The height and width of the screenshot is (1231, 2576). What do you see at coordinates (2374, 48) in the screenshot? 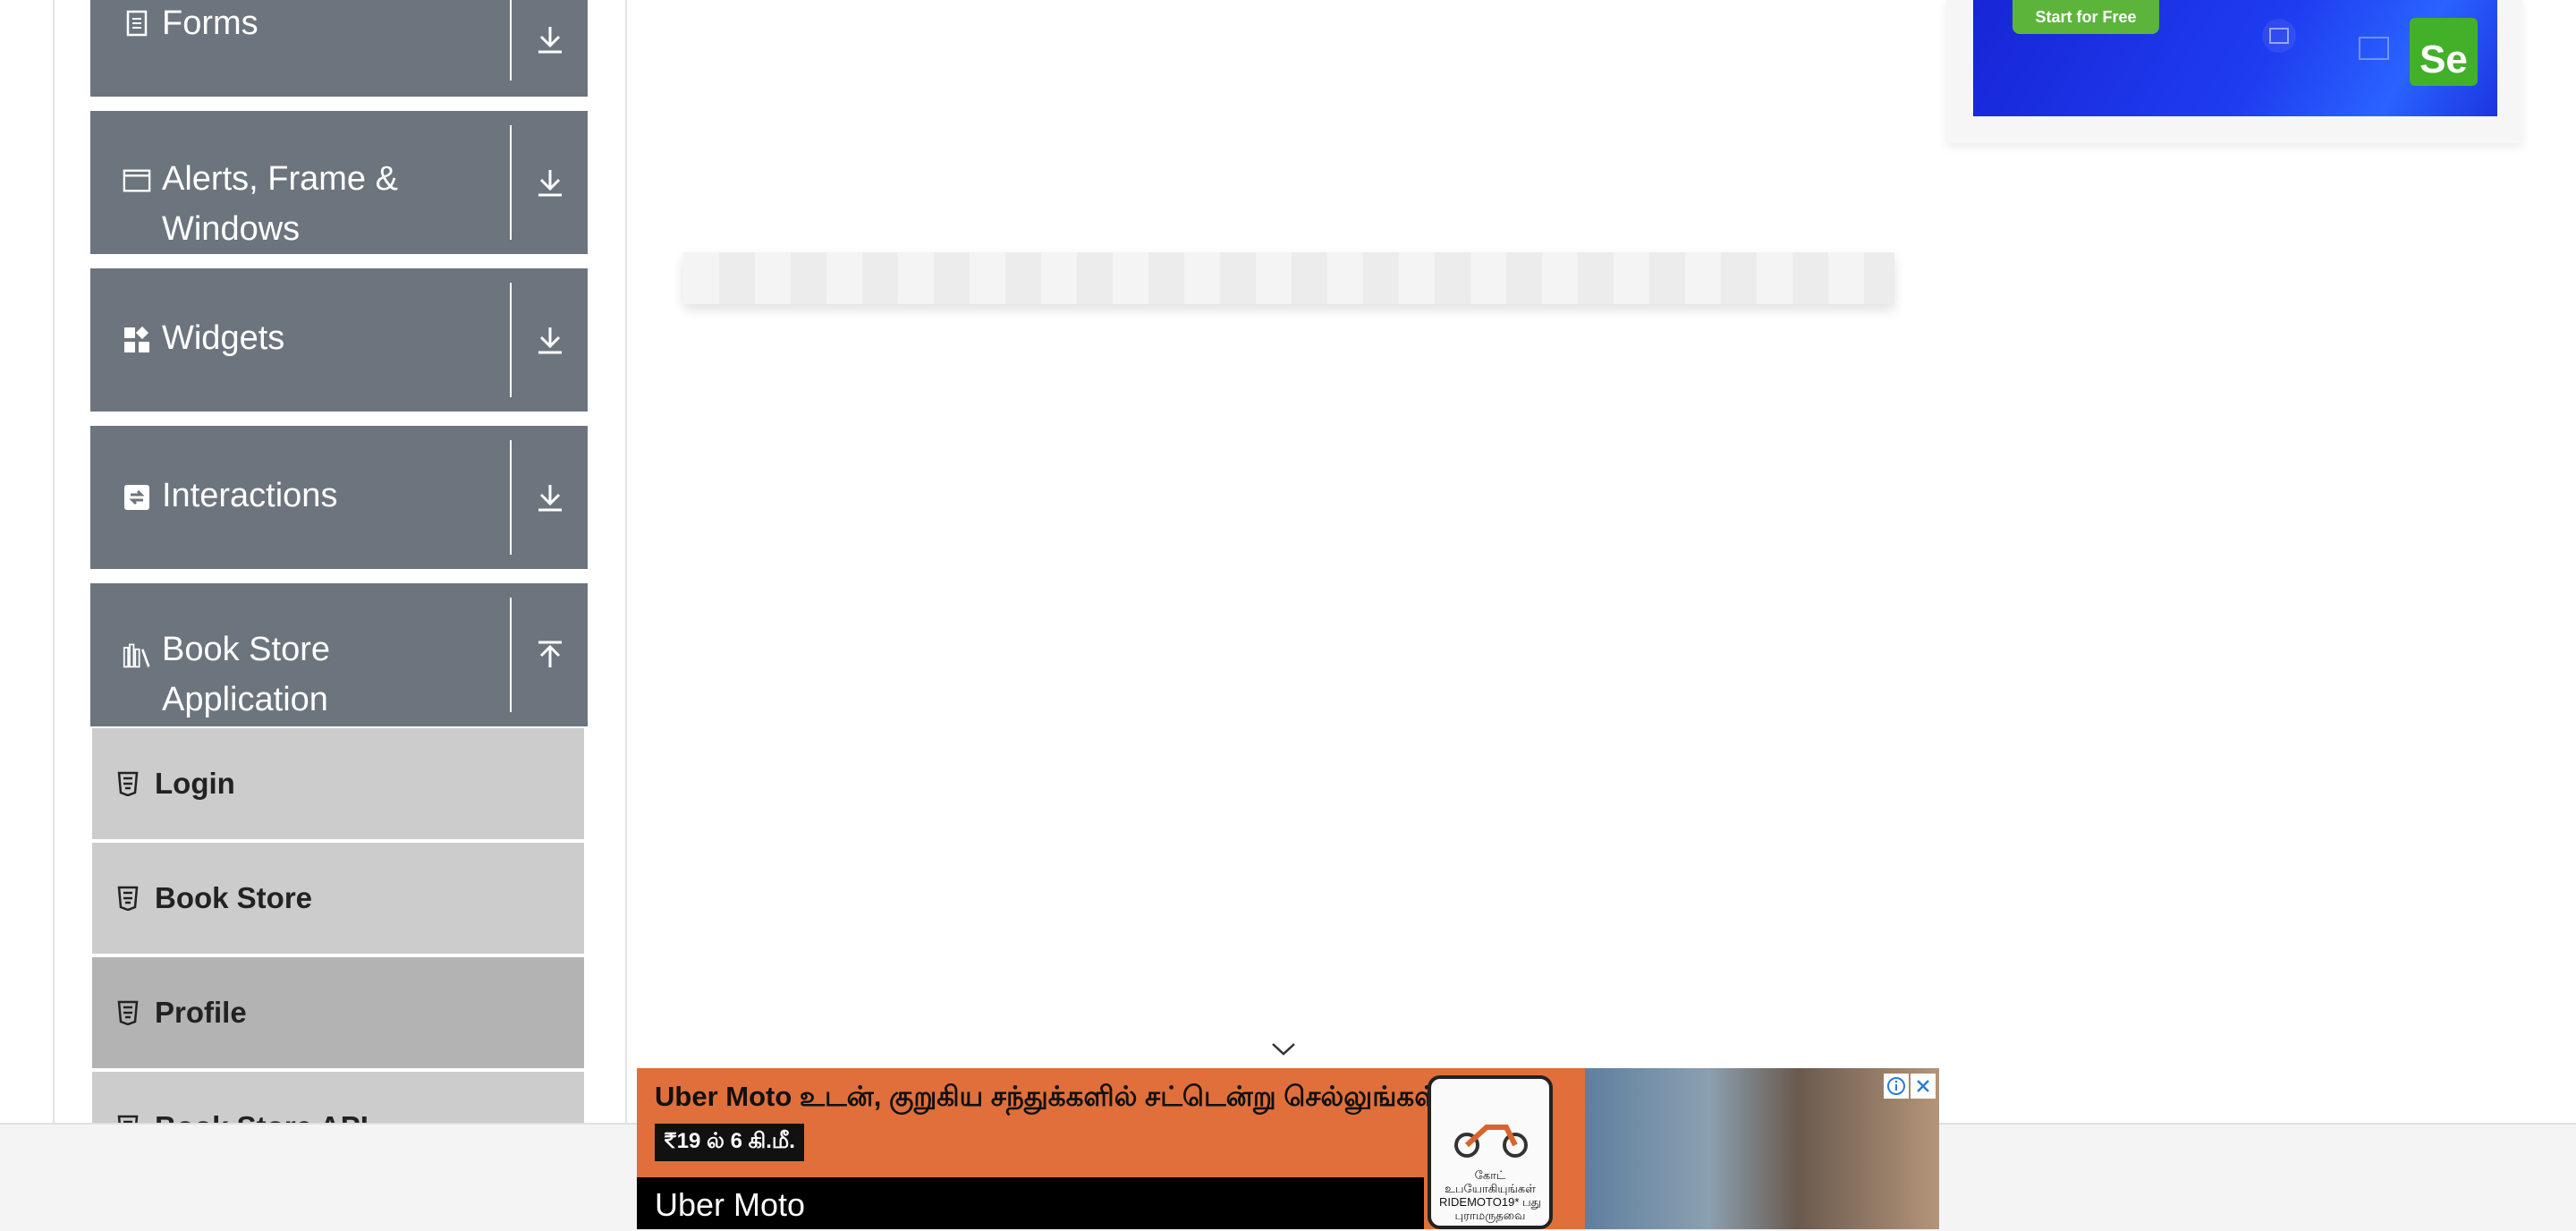
I see `window-outline-icon` at bounding box center [2374, 48].